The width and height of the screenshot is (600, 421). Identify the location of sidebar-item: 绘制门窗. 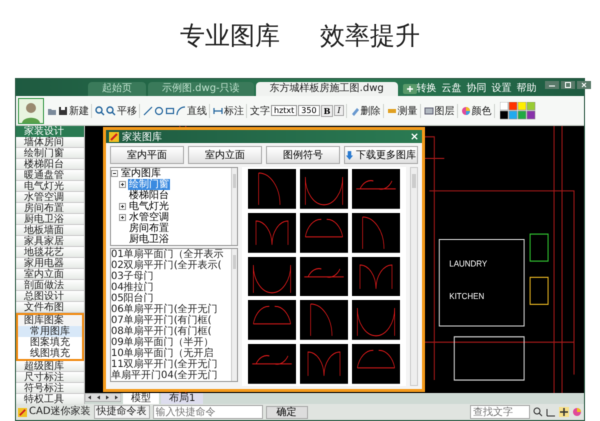
(50, 153).